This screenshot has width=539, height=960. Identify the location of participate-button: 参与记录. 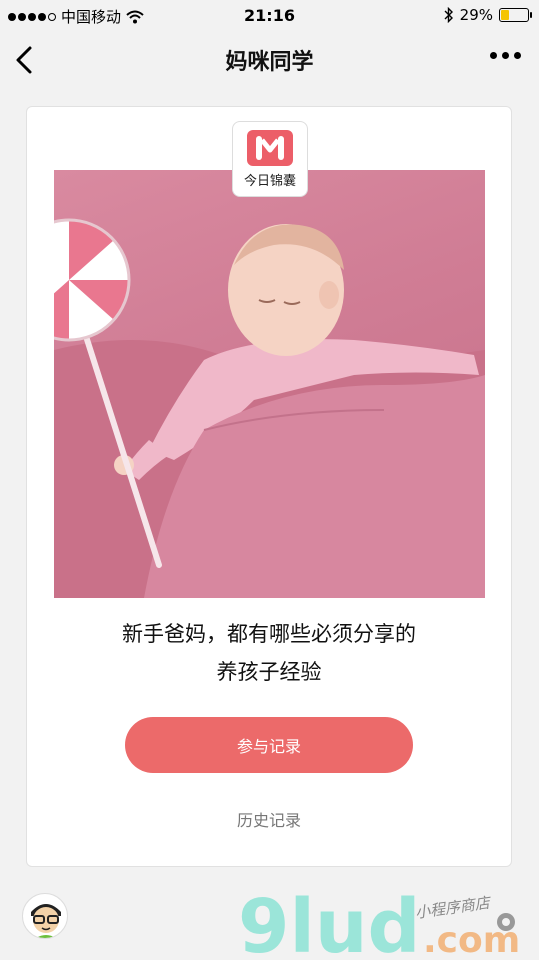
(269, 745).